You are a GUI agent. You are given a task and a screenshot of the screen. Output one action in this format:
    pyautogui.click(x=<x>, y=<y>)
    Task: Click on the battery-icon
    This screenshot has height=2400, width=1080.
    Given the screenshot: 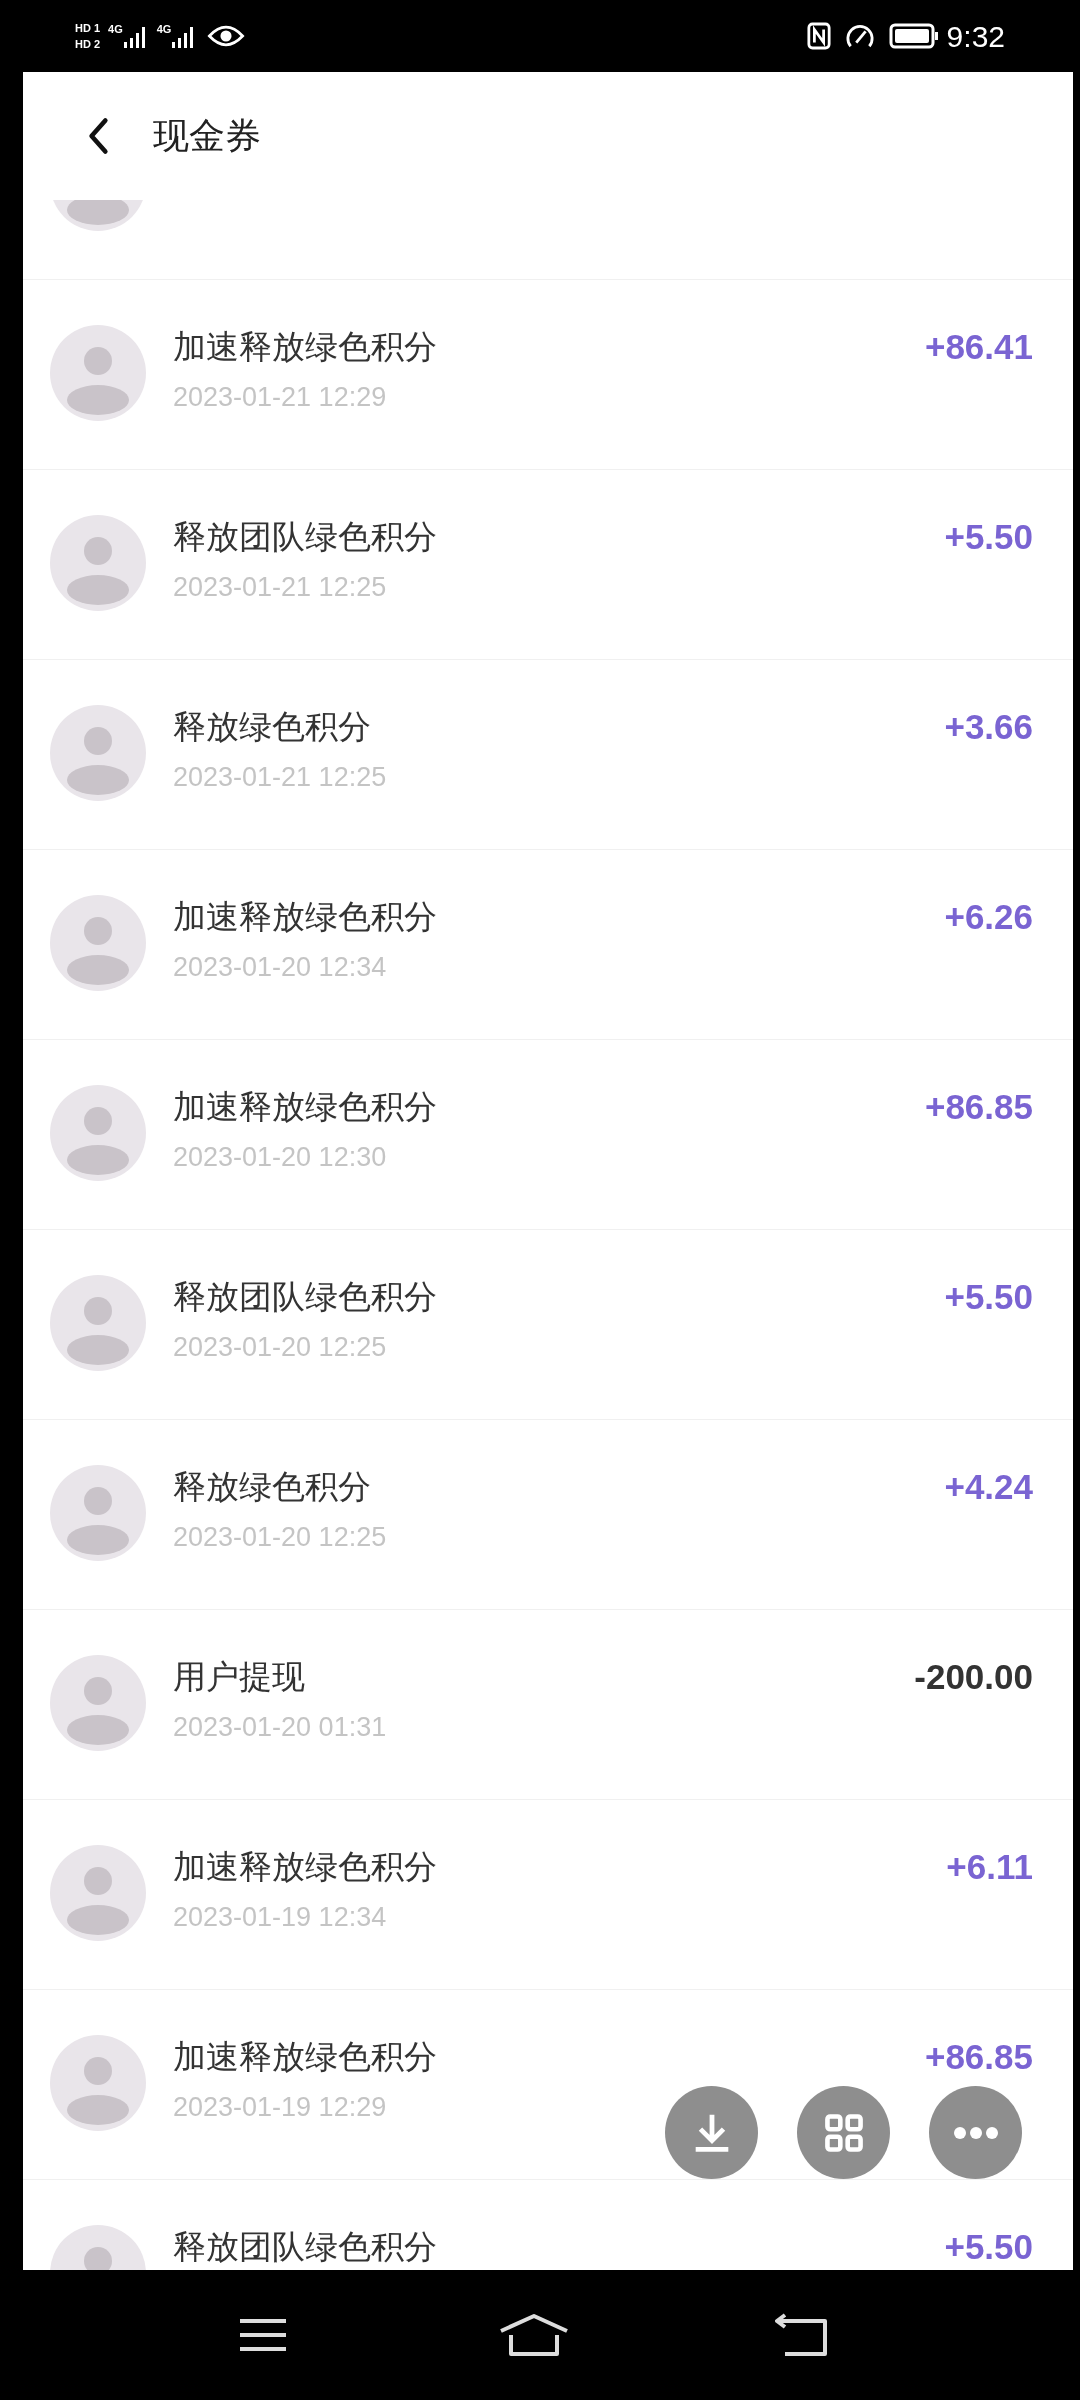 What is the action you would take?
    pyautogui.click(x=913, y=36)
    